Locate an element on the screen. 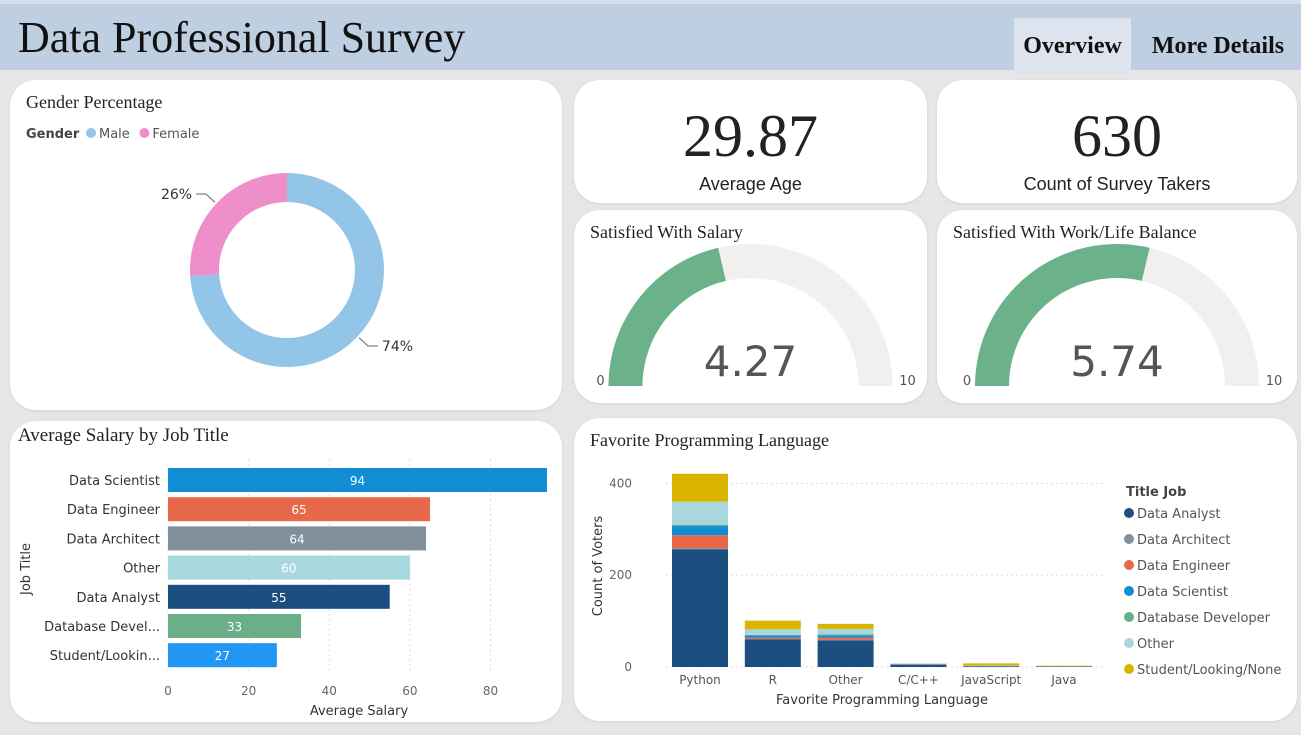  salary-x-tick: 20 is located at coordinates (248, 691).